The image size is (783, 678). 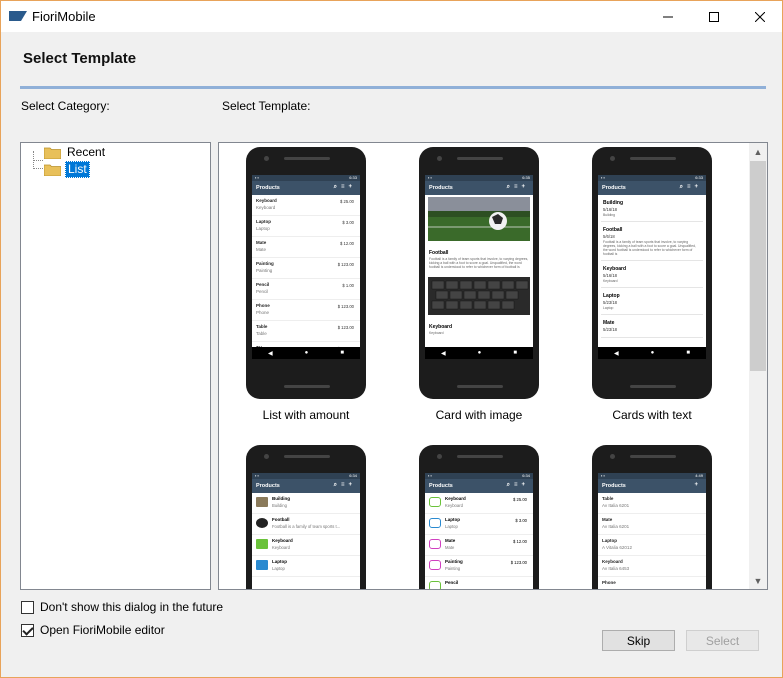 I want to click on item-title: Pencil, so click(x=263, y=284).